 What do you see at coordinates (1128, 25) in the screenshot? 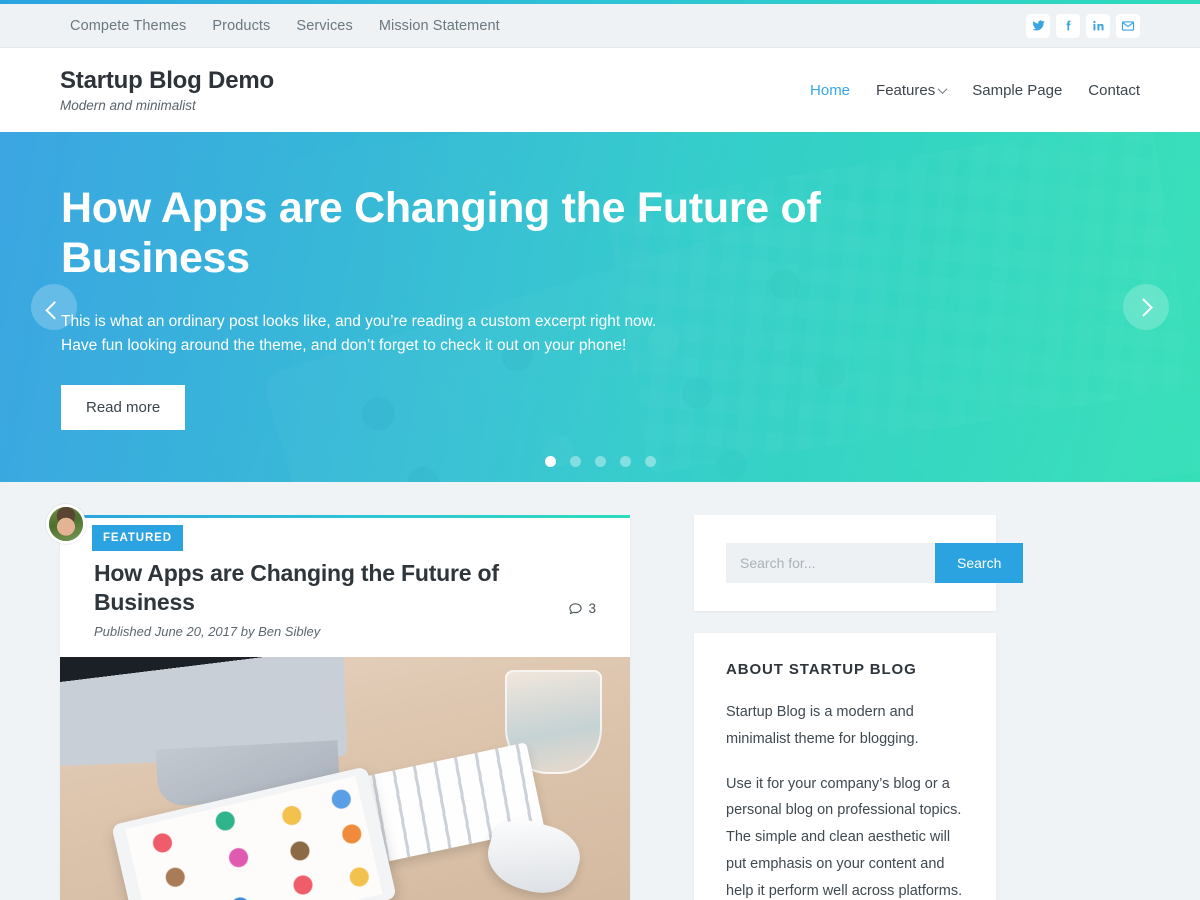
I see `email-icon` at bounding box center [1128, 25].